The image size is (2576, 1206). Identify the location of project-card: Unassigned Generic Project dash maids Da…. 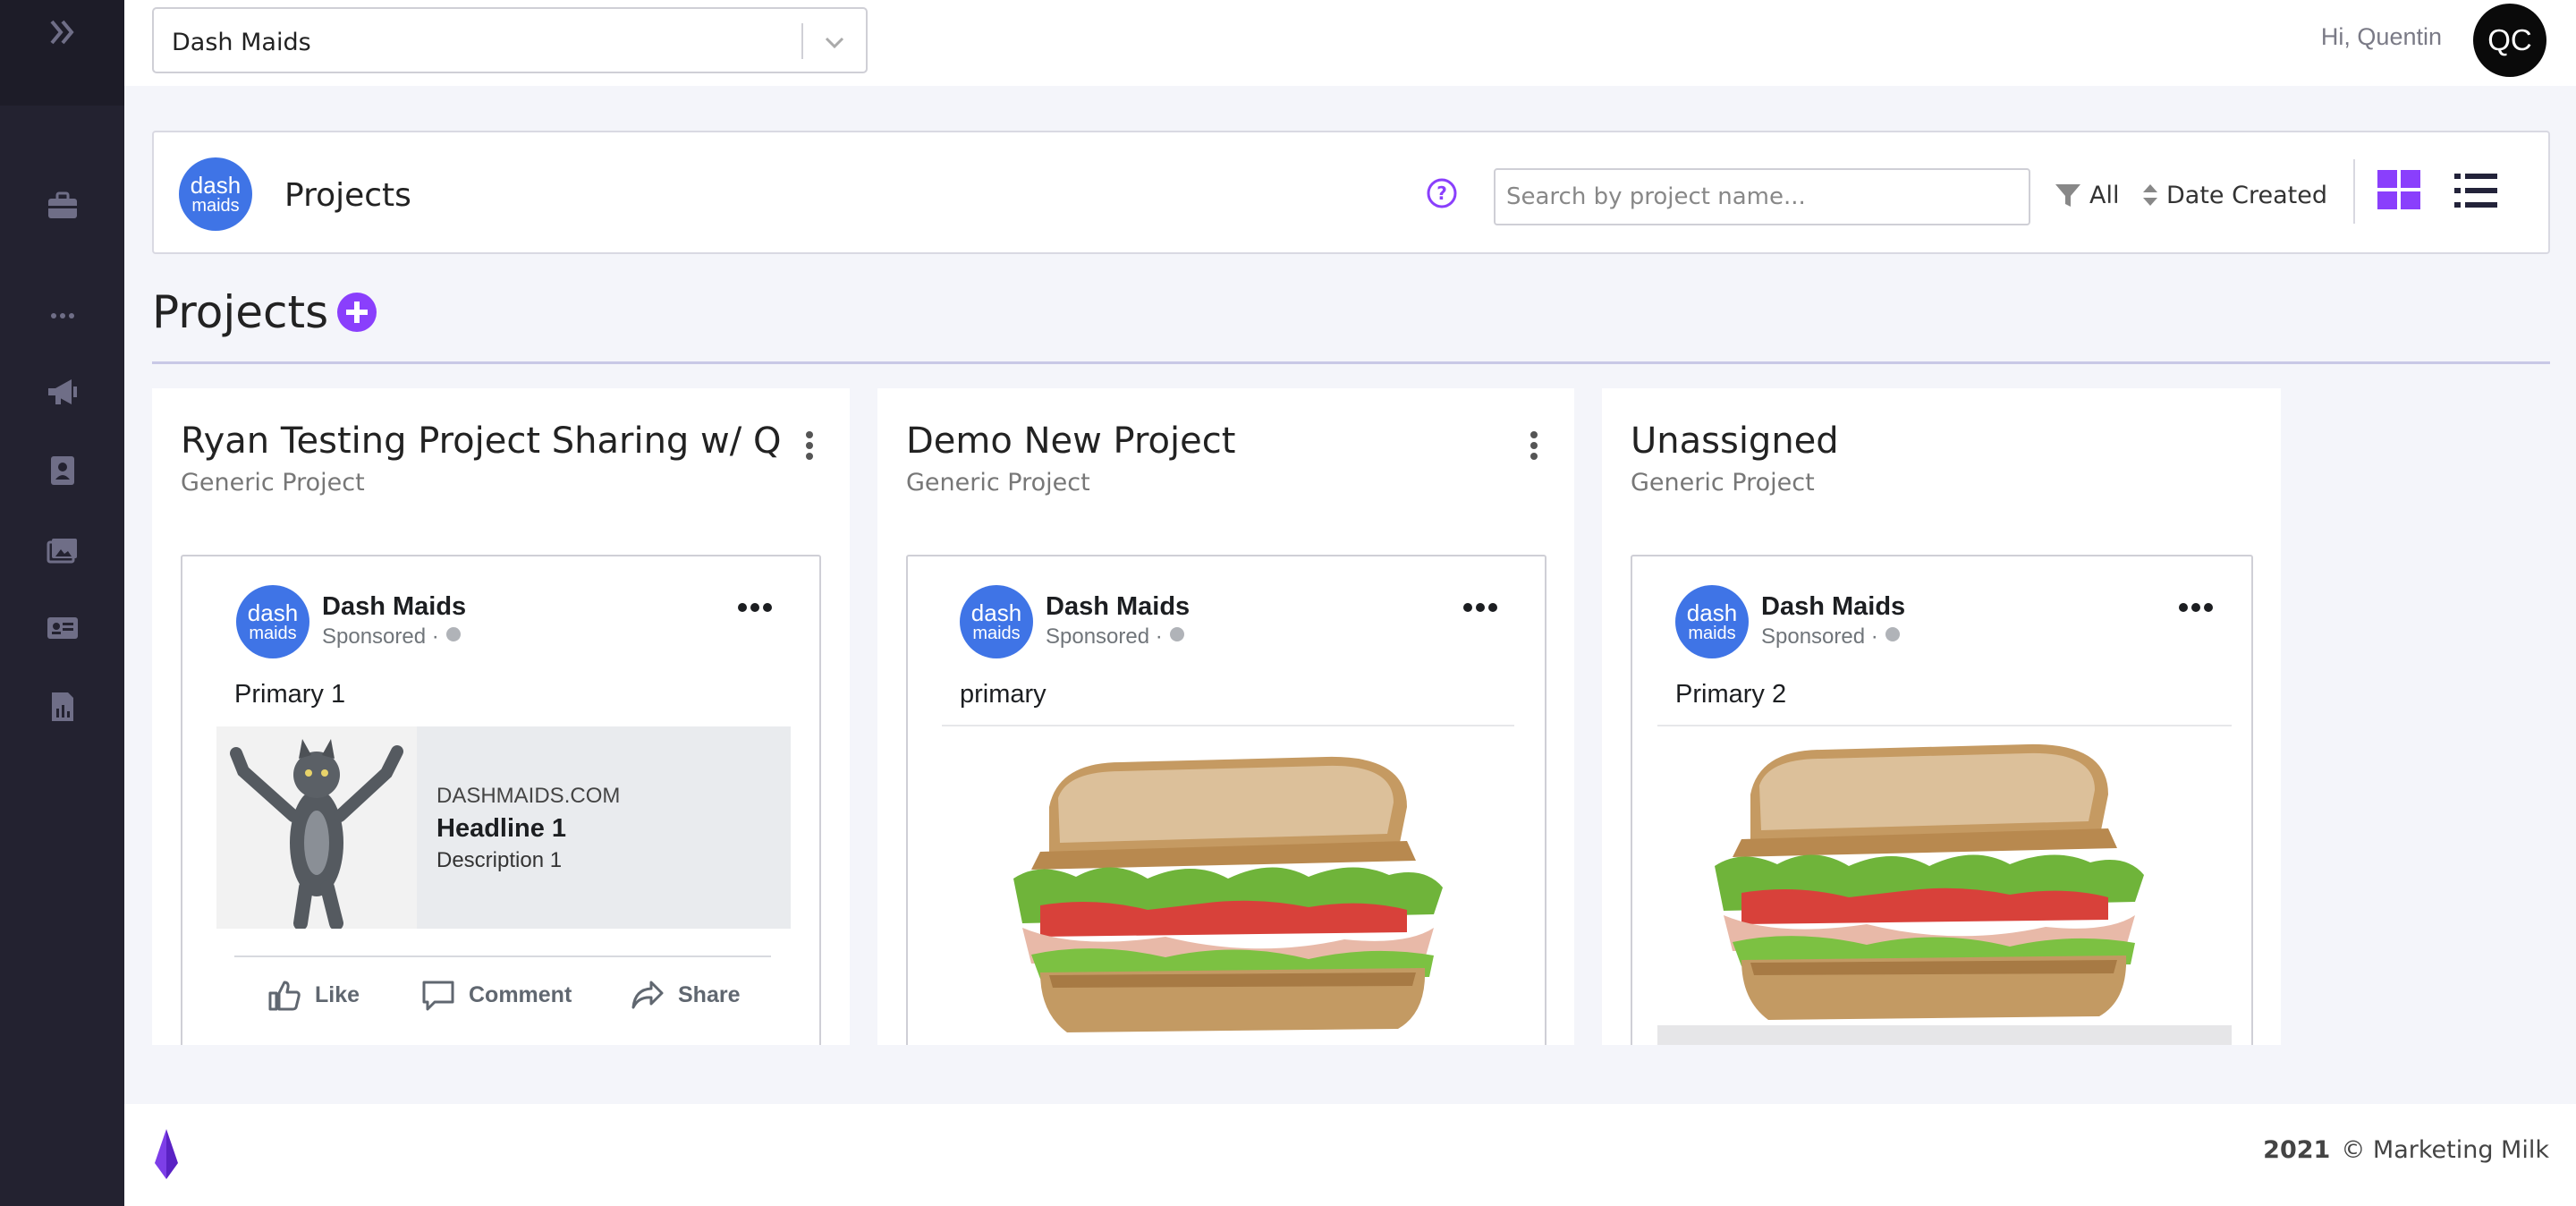
(1941, 716).